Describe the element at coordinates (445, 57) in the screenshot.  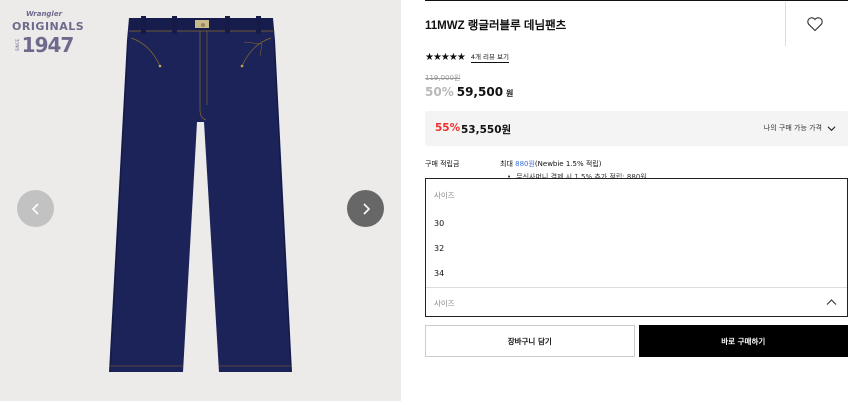
I see `rating-stars: ★★★★★` at that location.